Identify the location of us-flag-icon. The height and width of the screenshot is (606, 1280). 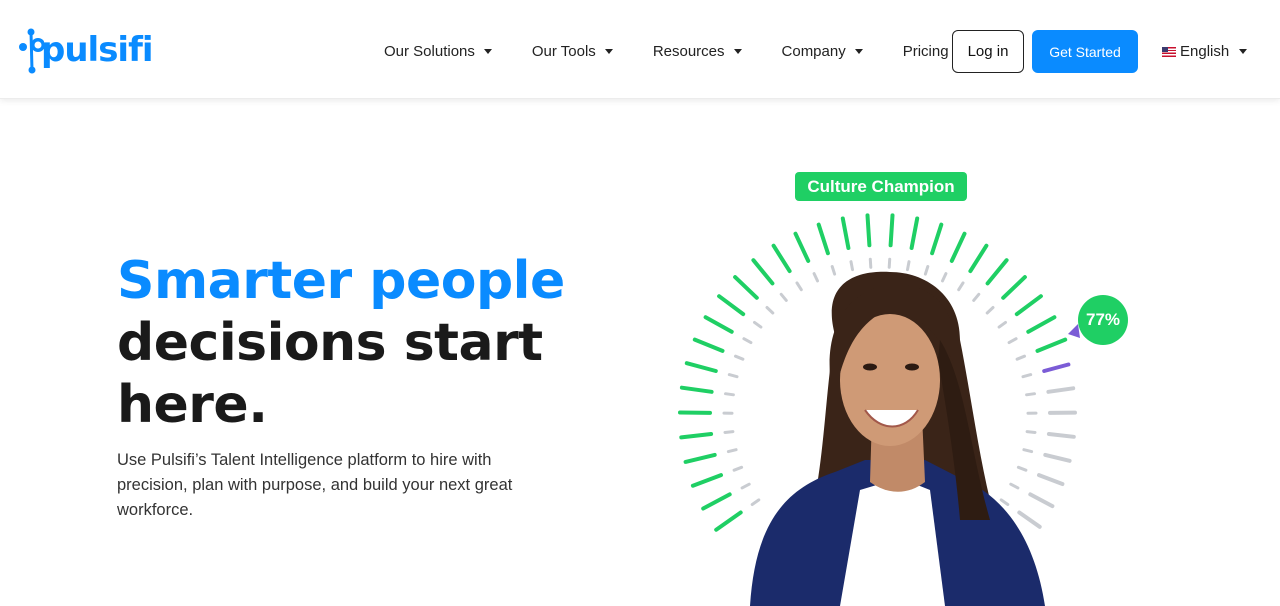
(1169, 51).